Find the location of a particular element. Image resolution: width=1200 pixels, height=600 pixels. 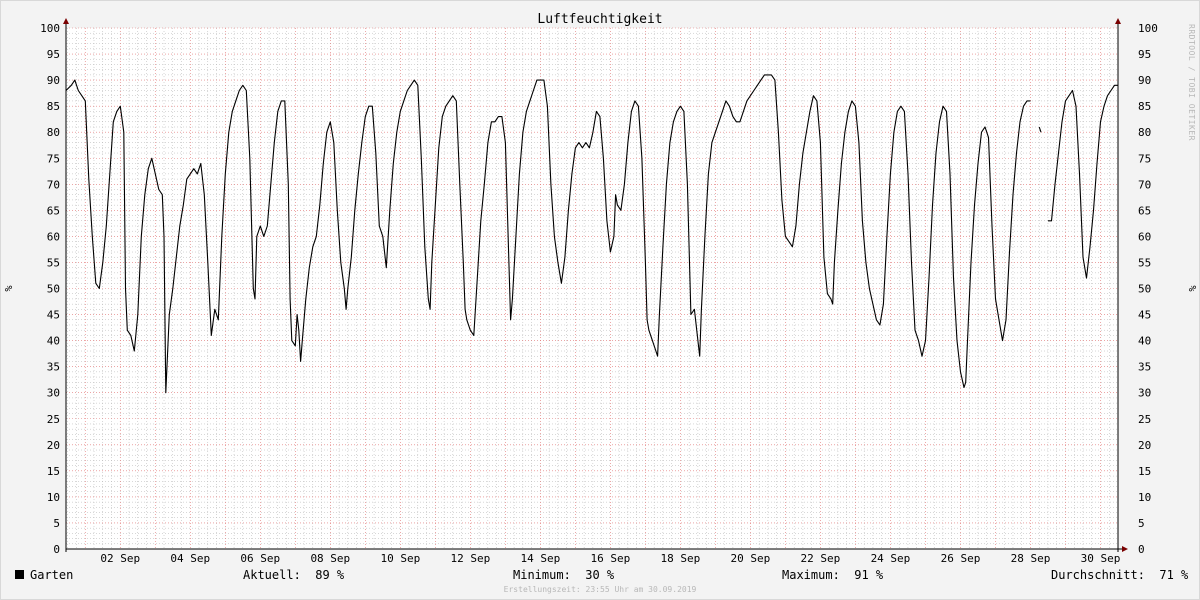

x-tick-label: 12 Sep is located at coordinates (470, 558).